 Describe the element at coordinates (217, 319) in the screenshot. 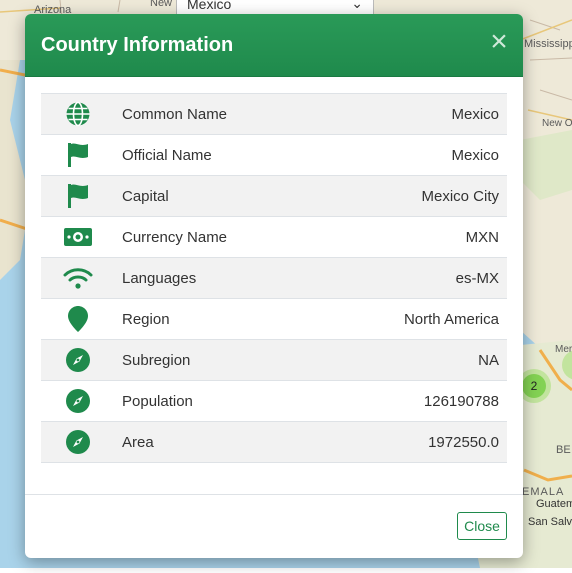

I see `row-label: Region` at that location.